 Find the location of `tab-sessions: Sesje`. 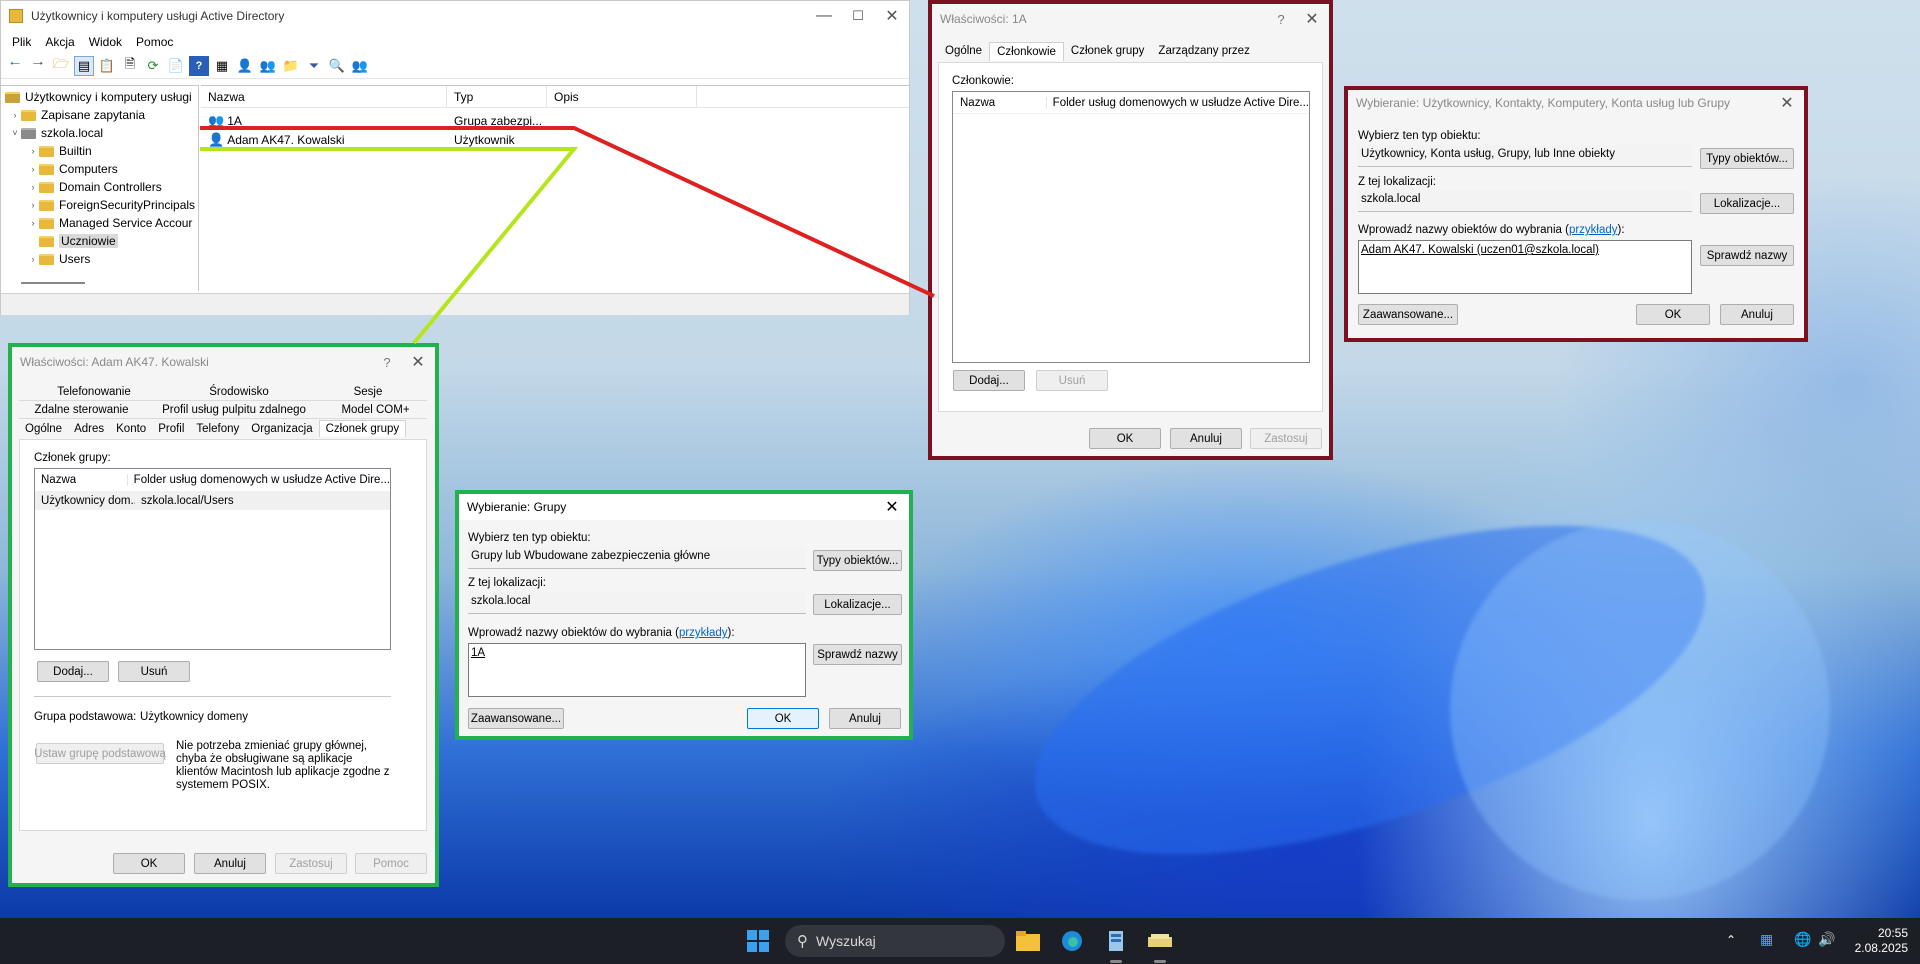

tab-sessions: Sesje is located at coordinates (368, 392).